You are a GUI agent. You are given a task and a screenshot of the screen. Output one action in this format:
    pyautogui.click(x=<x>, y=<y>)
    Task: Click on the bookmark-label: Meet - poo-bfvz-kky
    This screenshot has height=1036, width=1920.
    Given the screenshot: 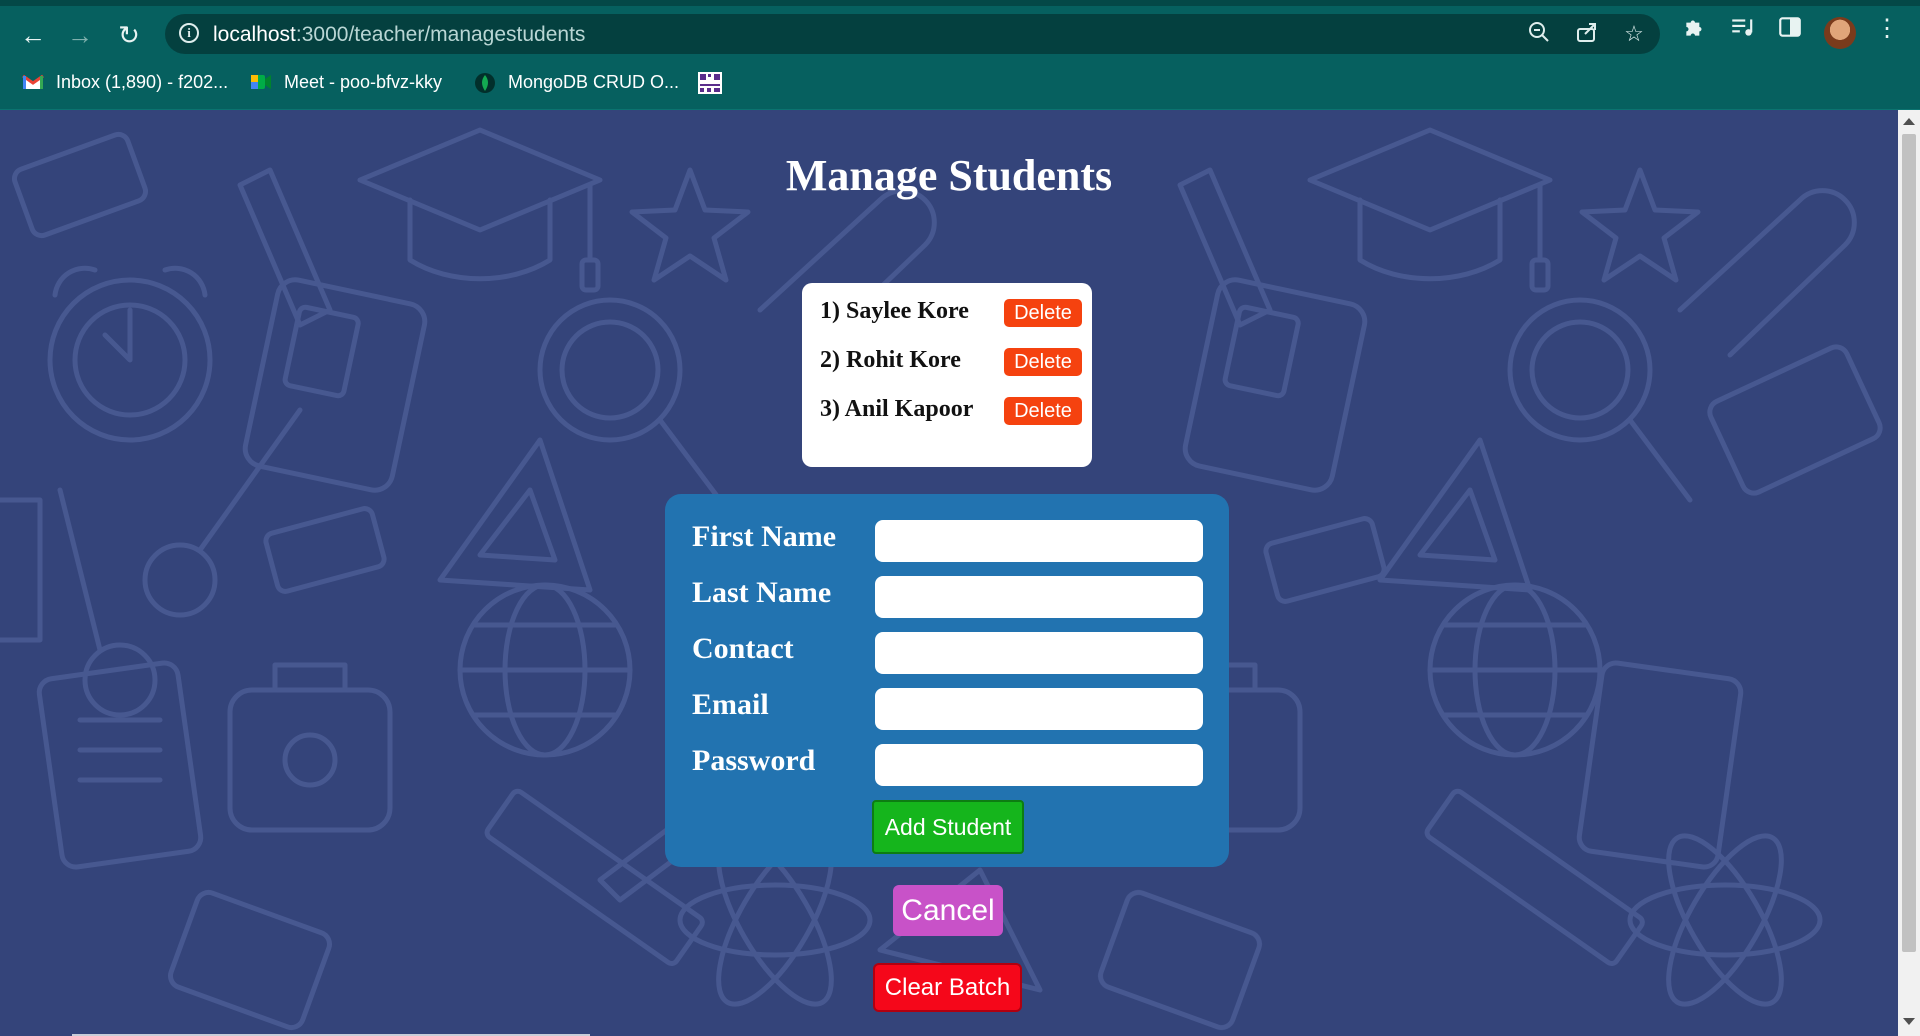 What is the action you would take?
    pyautogui.click(x=363, y=81)
    